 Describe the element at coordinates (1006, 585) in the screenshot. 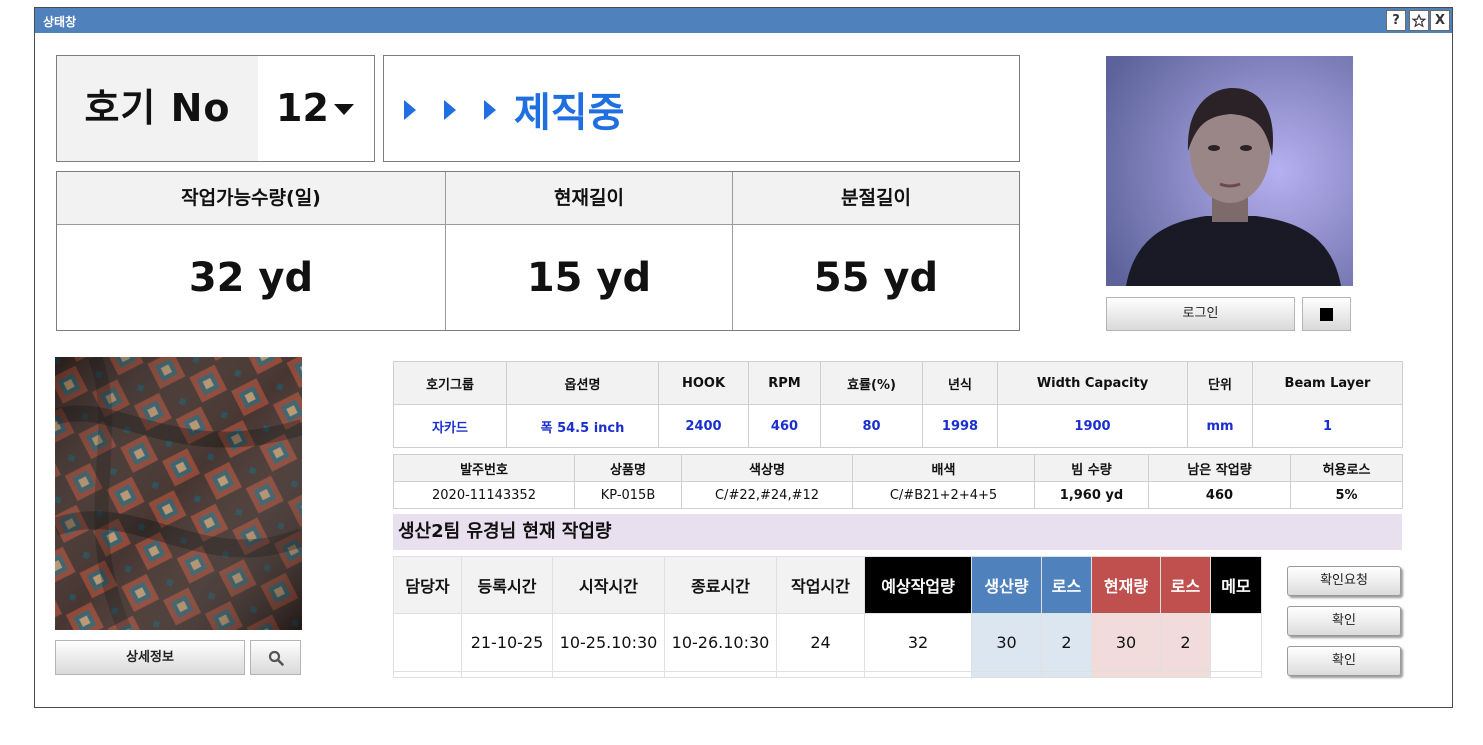

I see `column-header: 생산량` at that location.